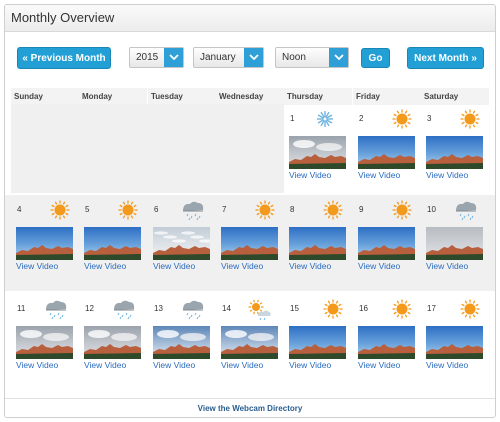  Describe the element at coordinates (156, 209) in the screenshot. I see `day-number: 6` at that location.